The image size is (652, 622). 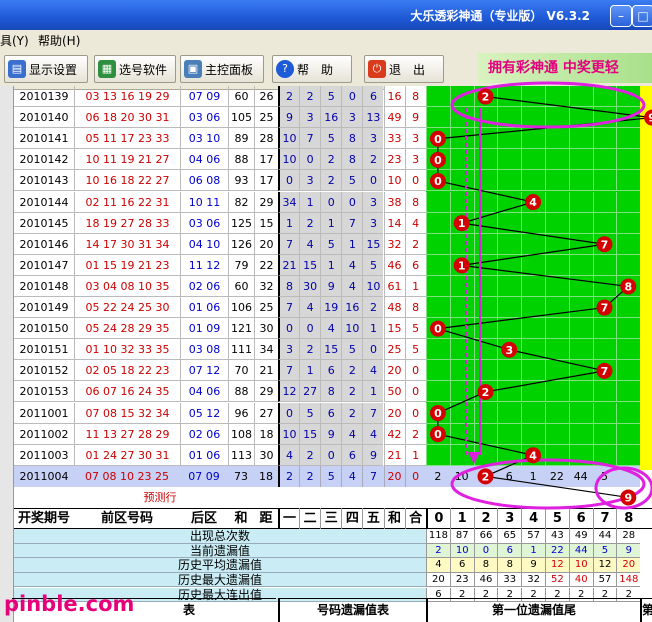 I want to click on annotation-ellipse, so click(x=548, y=484).